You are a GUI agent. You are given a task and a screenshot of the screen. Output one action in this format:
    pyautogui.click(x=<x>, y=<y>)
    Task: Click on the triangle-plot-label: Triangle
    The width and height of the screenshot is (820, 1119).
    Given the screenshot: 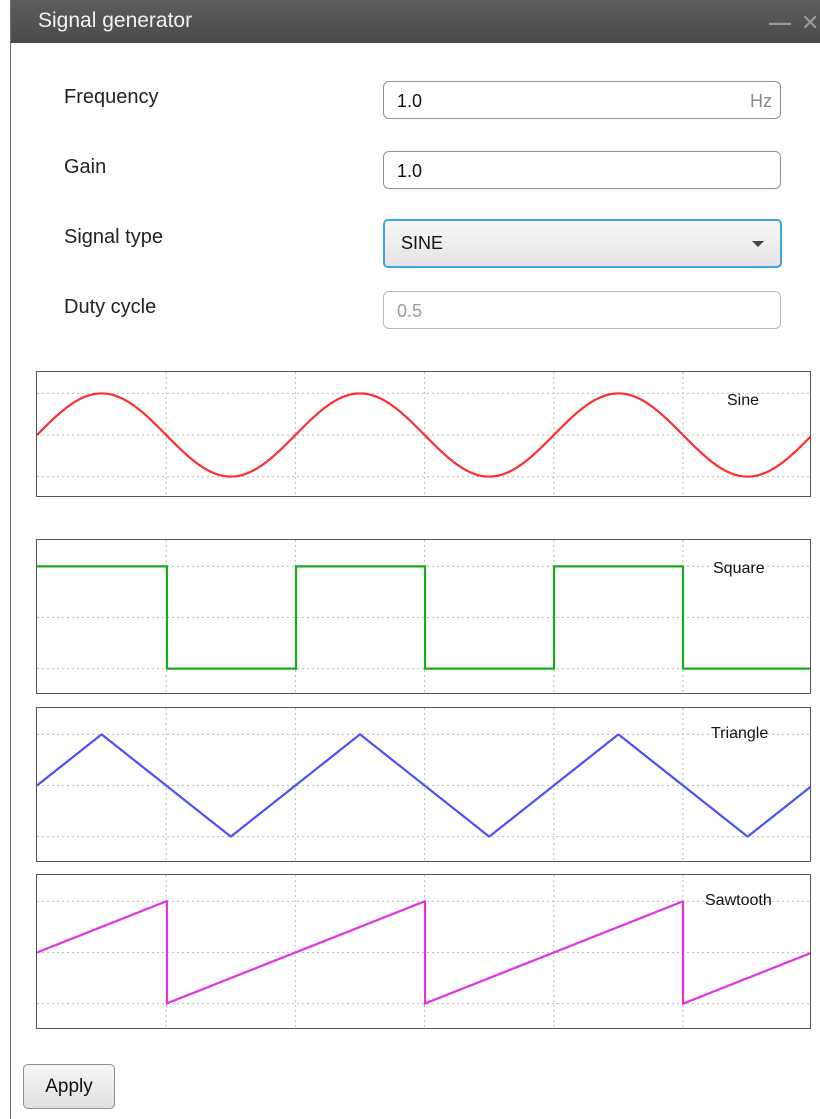 What is the action you would take?
    pyautogui.click(x=740, y=733)
    